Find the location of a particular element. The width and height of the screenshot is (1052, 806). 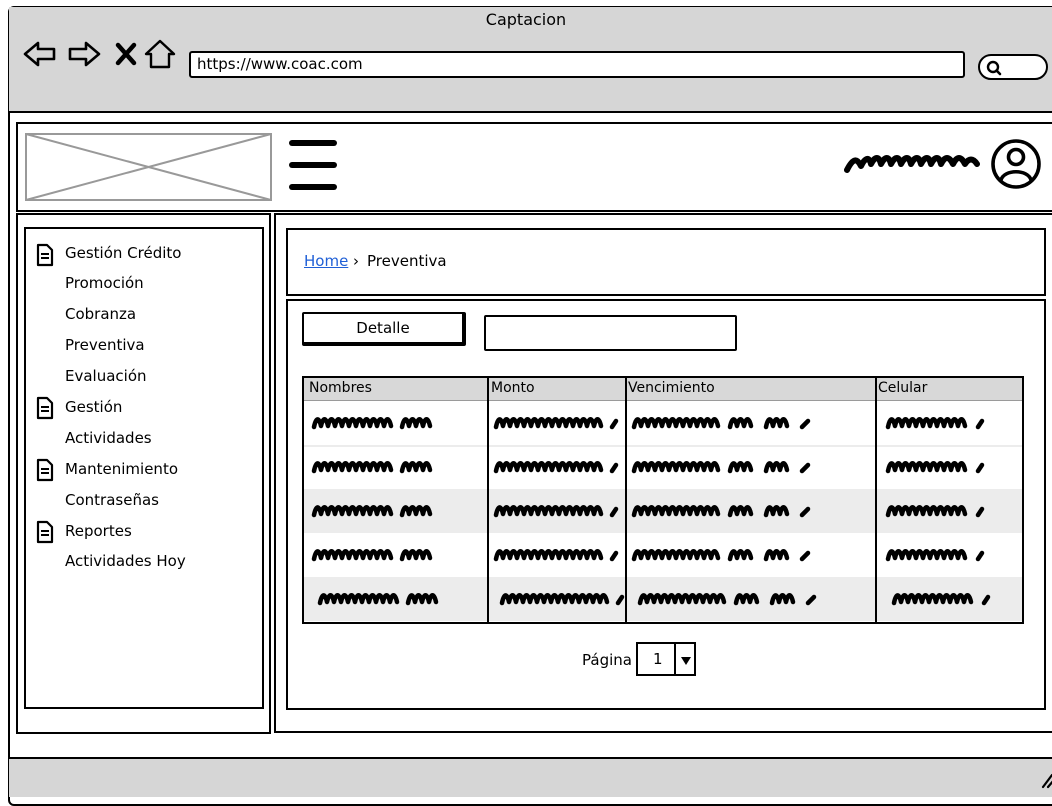

page-select-value: 1 is located at coordinates (658, 659).